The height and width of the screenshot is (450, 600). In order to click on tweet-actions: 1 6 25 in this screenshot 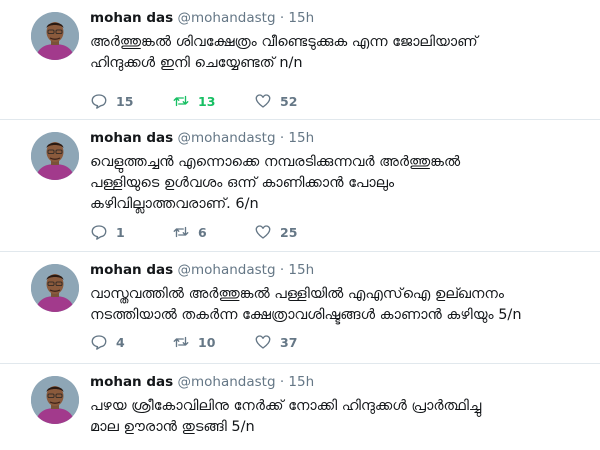, I will do `click(213, 232)`.